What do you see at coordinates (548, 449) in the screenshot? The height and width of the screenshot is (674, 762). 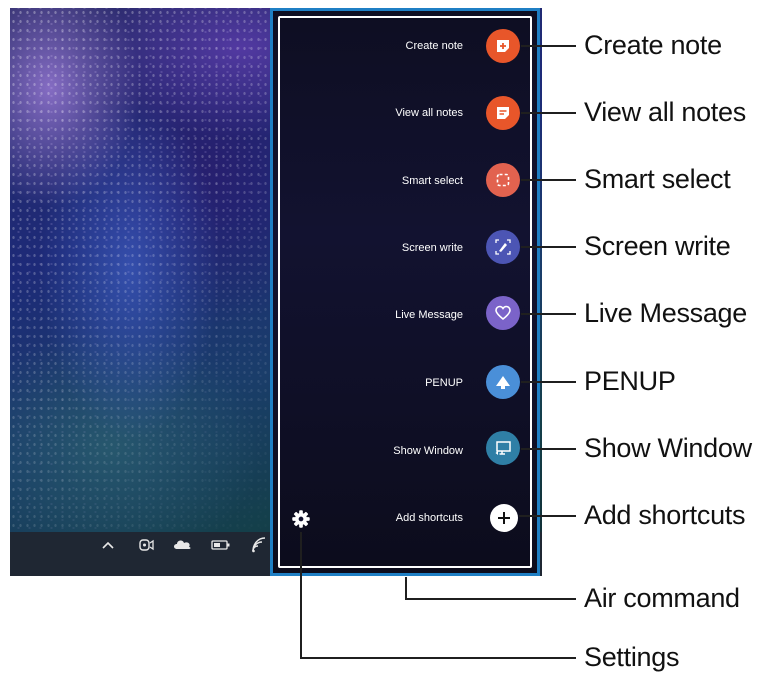 I see `callout-line-show-window` at bounding box center [548, 449].